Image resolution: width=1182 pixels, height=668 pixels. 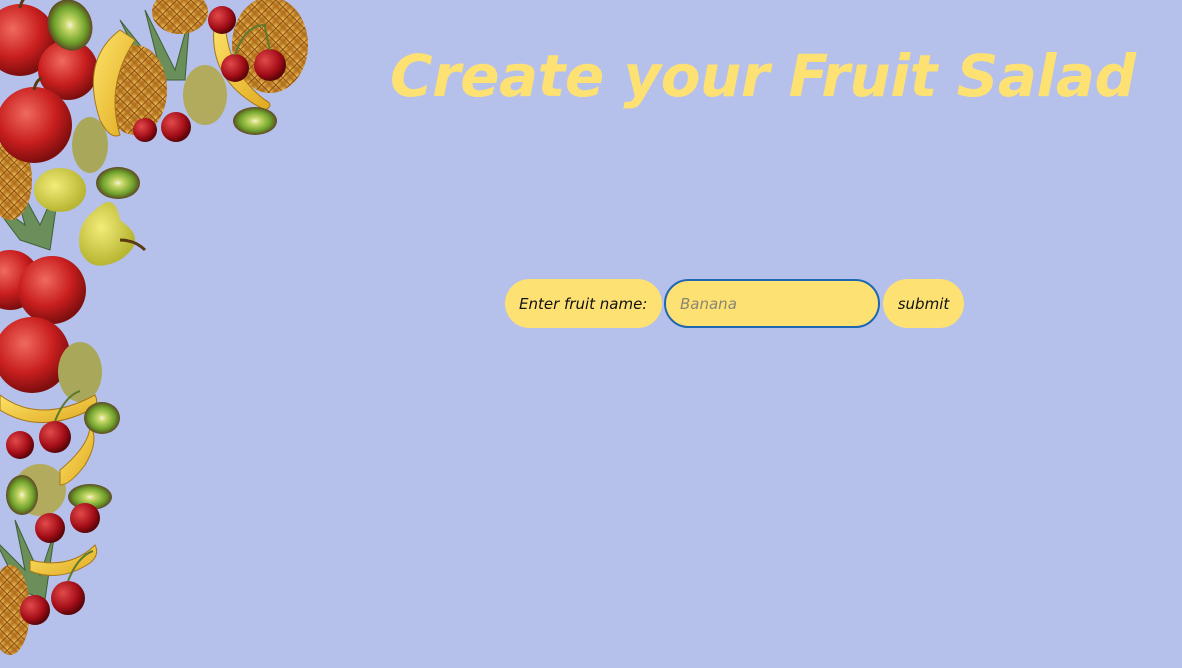 I want to click on page-title: Create your Fruit Salad, so click(x=763, y=76).